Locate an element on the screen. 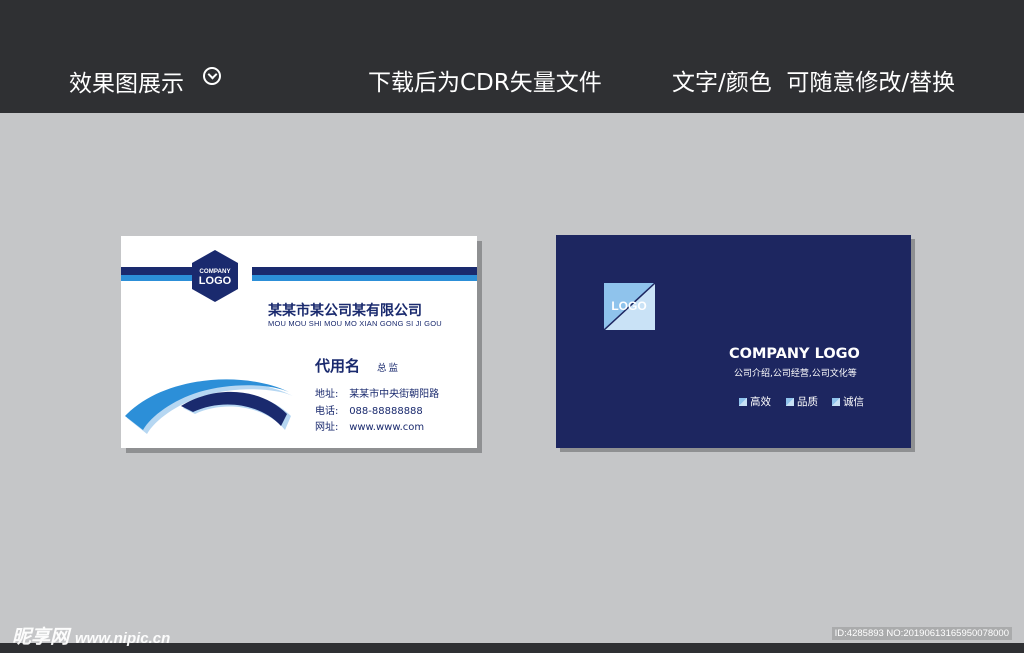 The height and width of the screenshot is (653, 1024). tag-quality: 品质 is located at coordinates (802, 401).